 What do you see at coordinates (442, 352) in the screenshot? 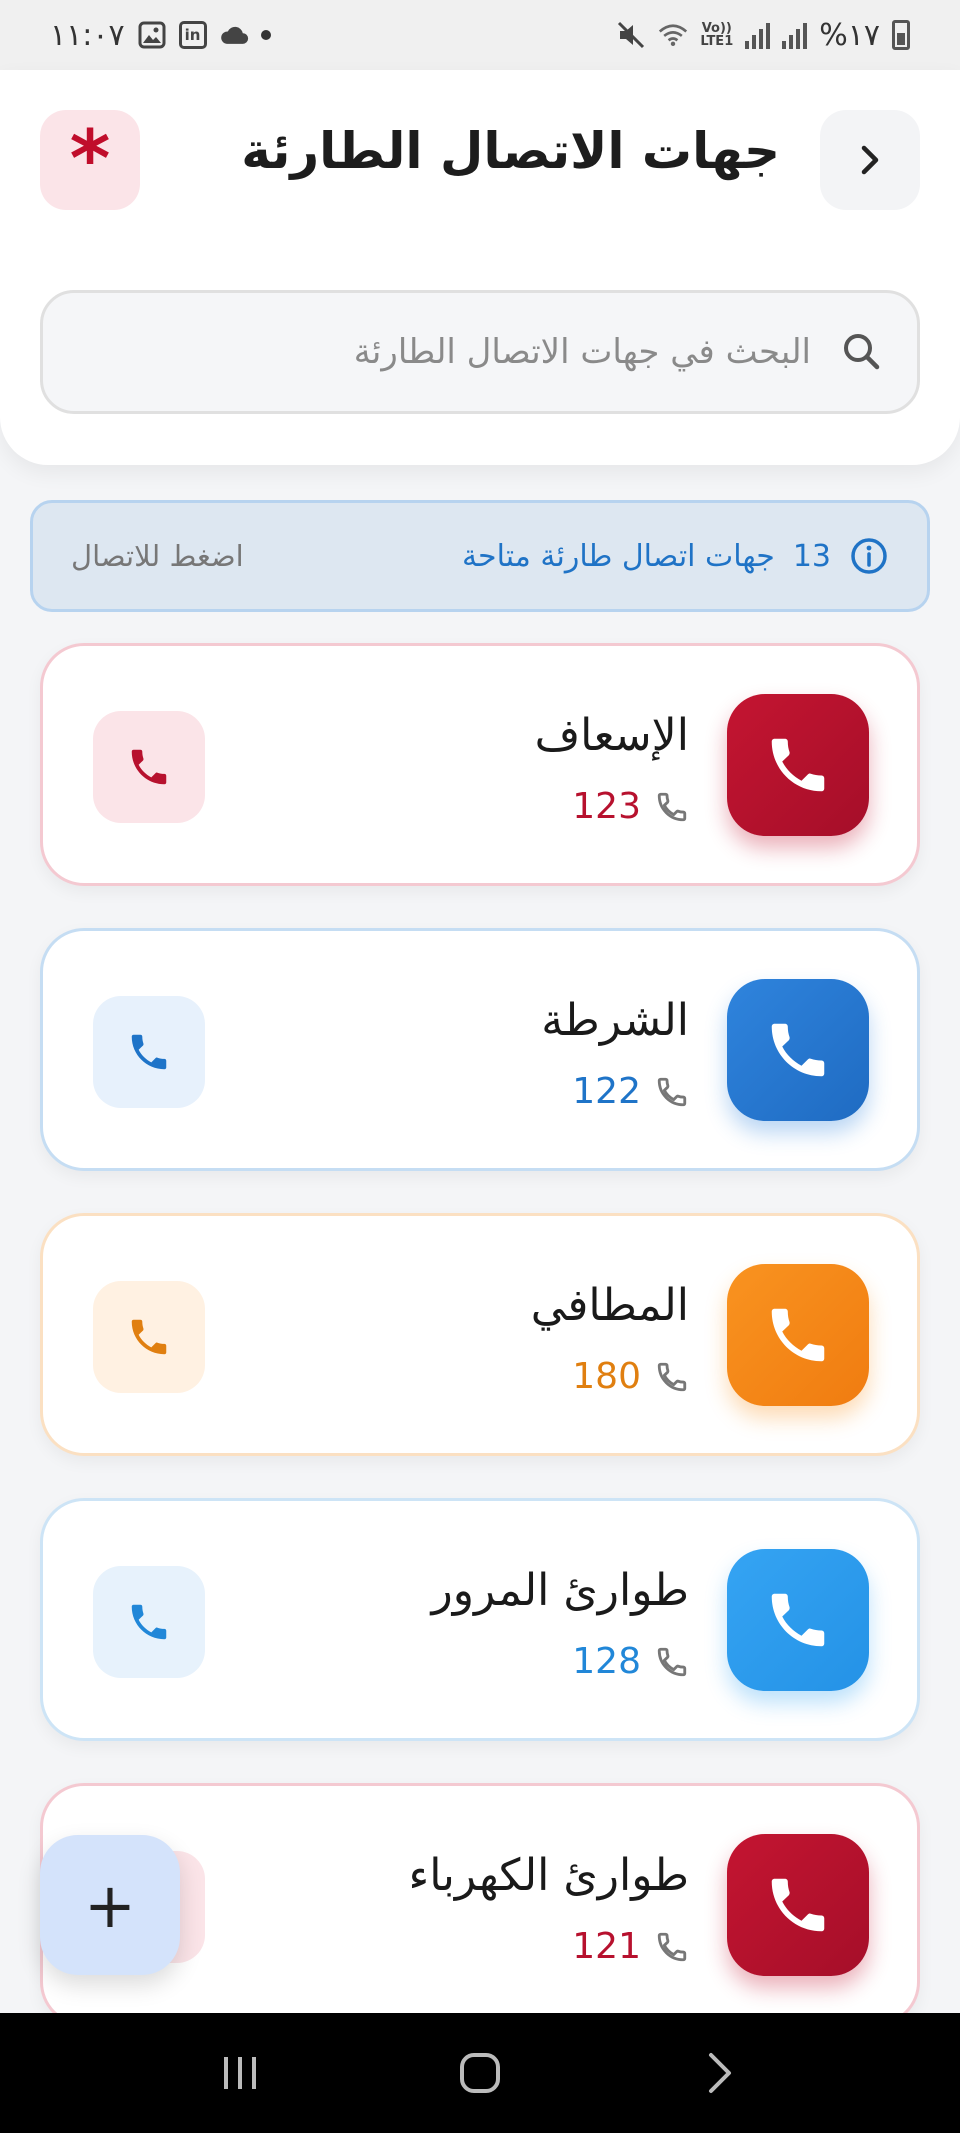
I see `search-input` at bounding box center [442, 352].